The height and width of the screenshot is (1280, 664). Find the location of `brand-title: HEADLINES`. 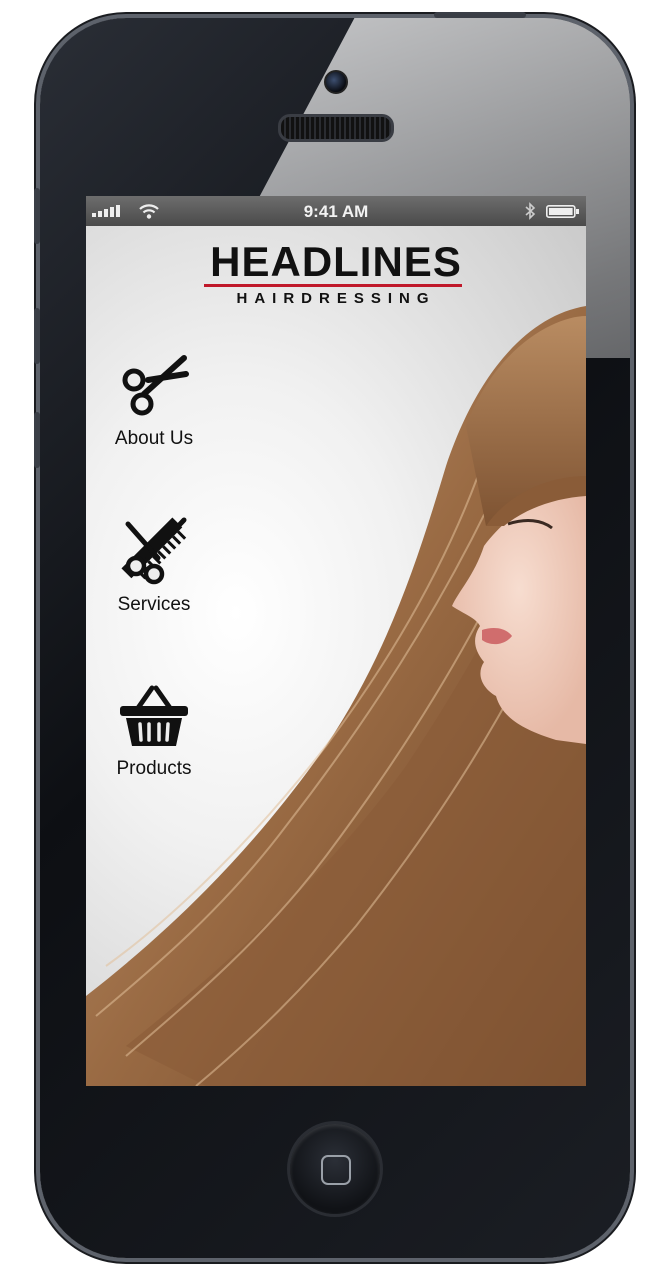

brand-title: HEADLINES is located at coordinates (336, 261).